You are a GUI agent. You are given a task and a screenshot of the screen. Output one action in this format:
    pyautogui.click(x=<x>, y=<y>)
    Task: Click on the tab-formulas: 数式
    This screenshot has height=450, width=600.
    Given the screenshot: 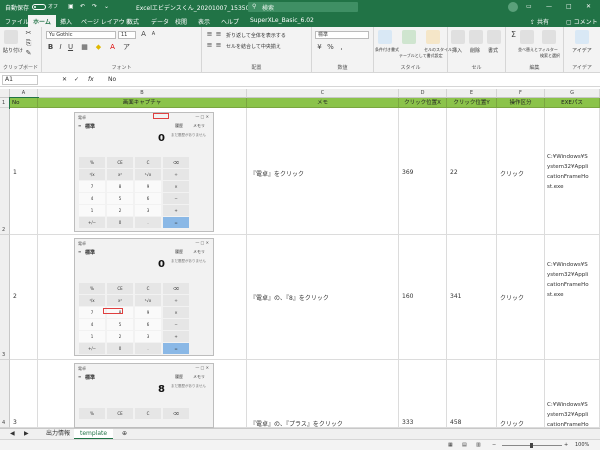 What is the action you would take?
    pyautogui.click(x=133, y=21)
    